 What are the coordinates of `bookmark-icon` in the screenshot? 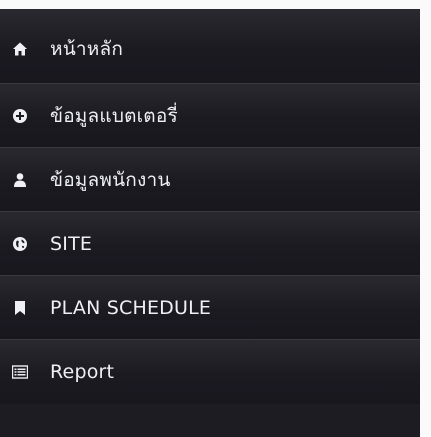 It's located at (20, 308).